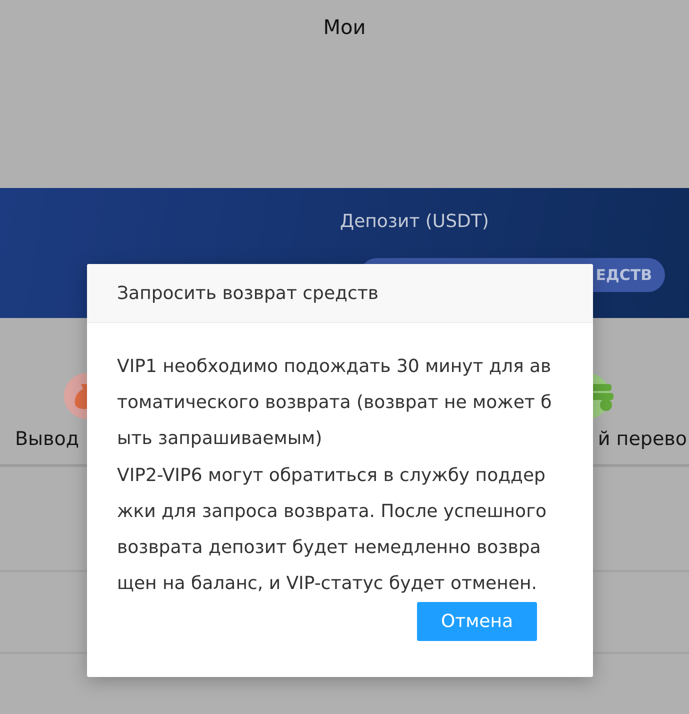 Image resolution: width=689 pixels, height=714 pixels. I want to click on dialog-message: VIP1 необходимо подождать 30 минут для автоматического возврата (возврат не может быть запрашиваемым), so click(335, 403).